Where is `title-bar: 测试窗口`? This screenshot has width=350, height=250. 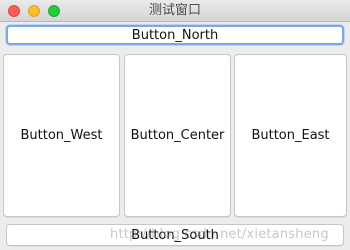
title-bar: 测试窗口 is located at coordinates (175, 11).